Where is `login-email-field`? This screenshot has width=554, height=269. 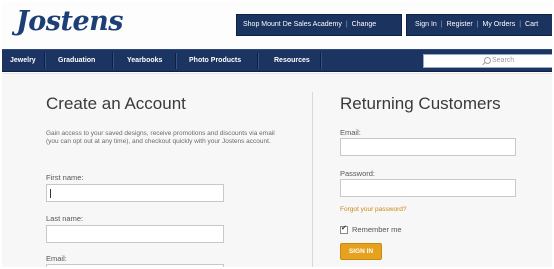
login-email-field is located at coordinates (428, 147).